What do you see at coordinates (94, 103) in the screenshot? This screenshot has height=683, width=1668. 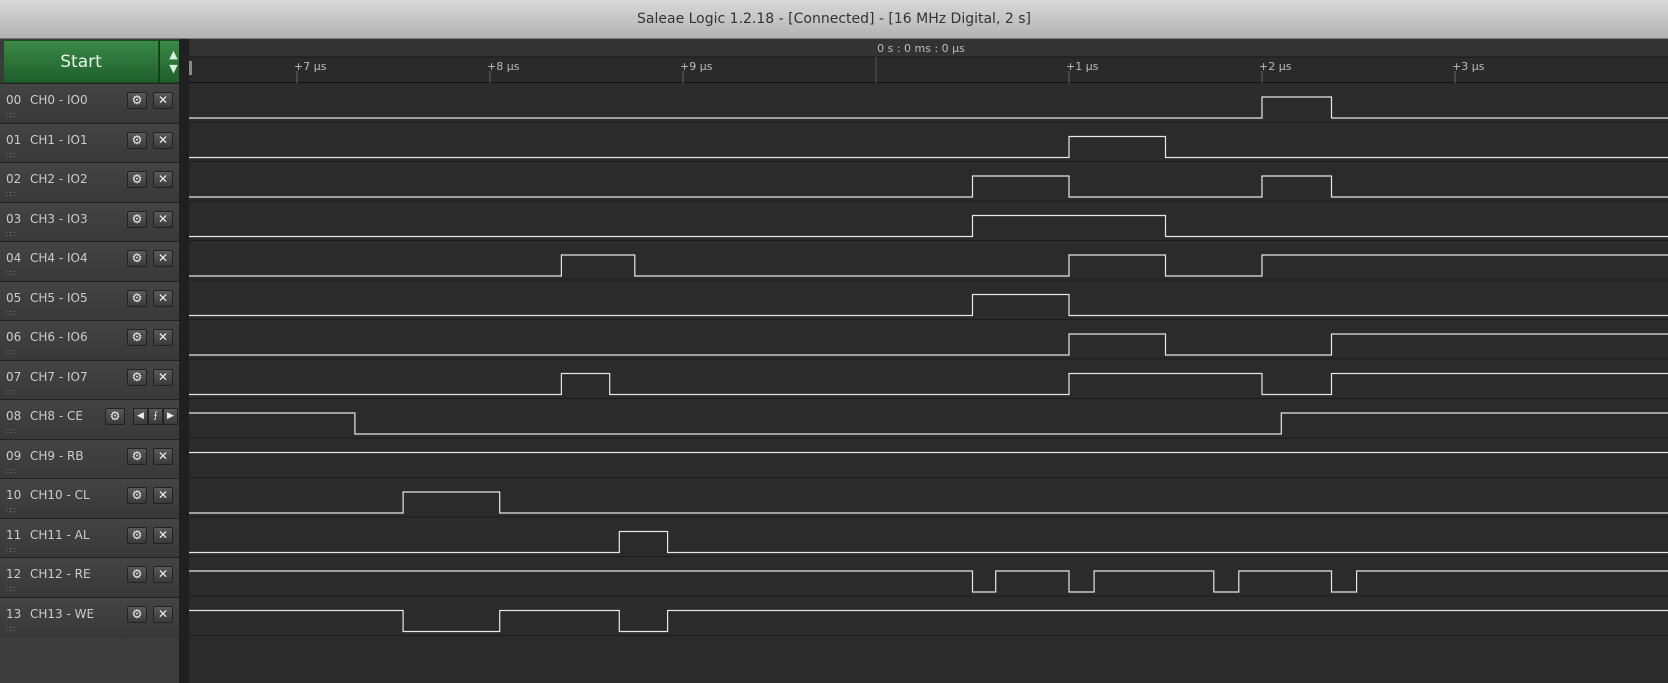 I see `channel-row: 00 ∷∷ CH0 - IO0 ⚙ ✕` at bounding box center [94, 103].